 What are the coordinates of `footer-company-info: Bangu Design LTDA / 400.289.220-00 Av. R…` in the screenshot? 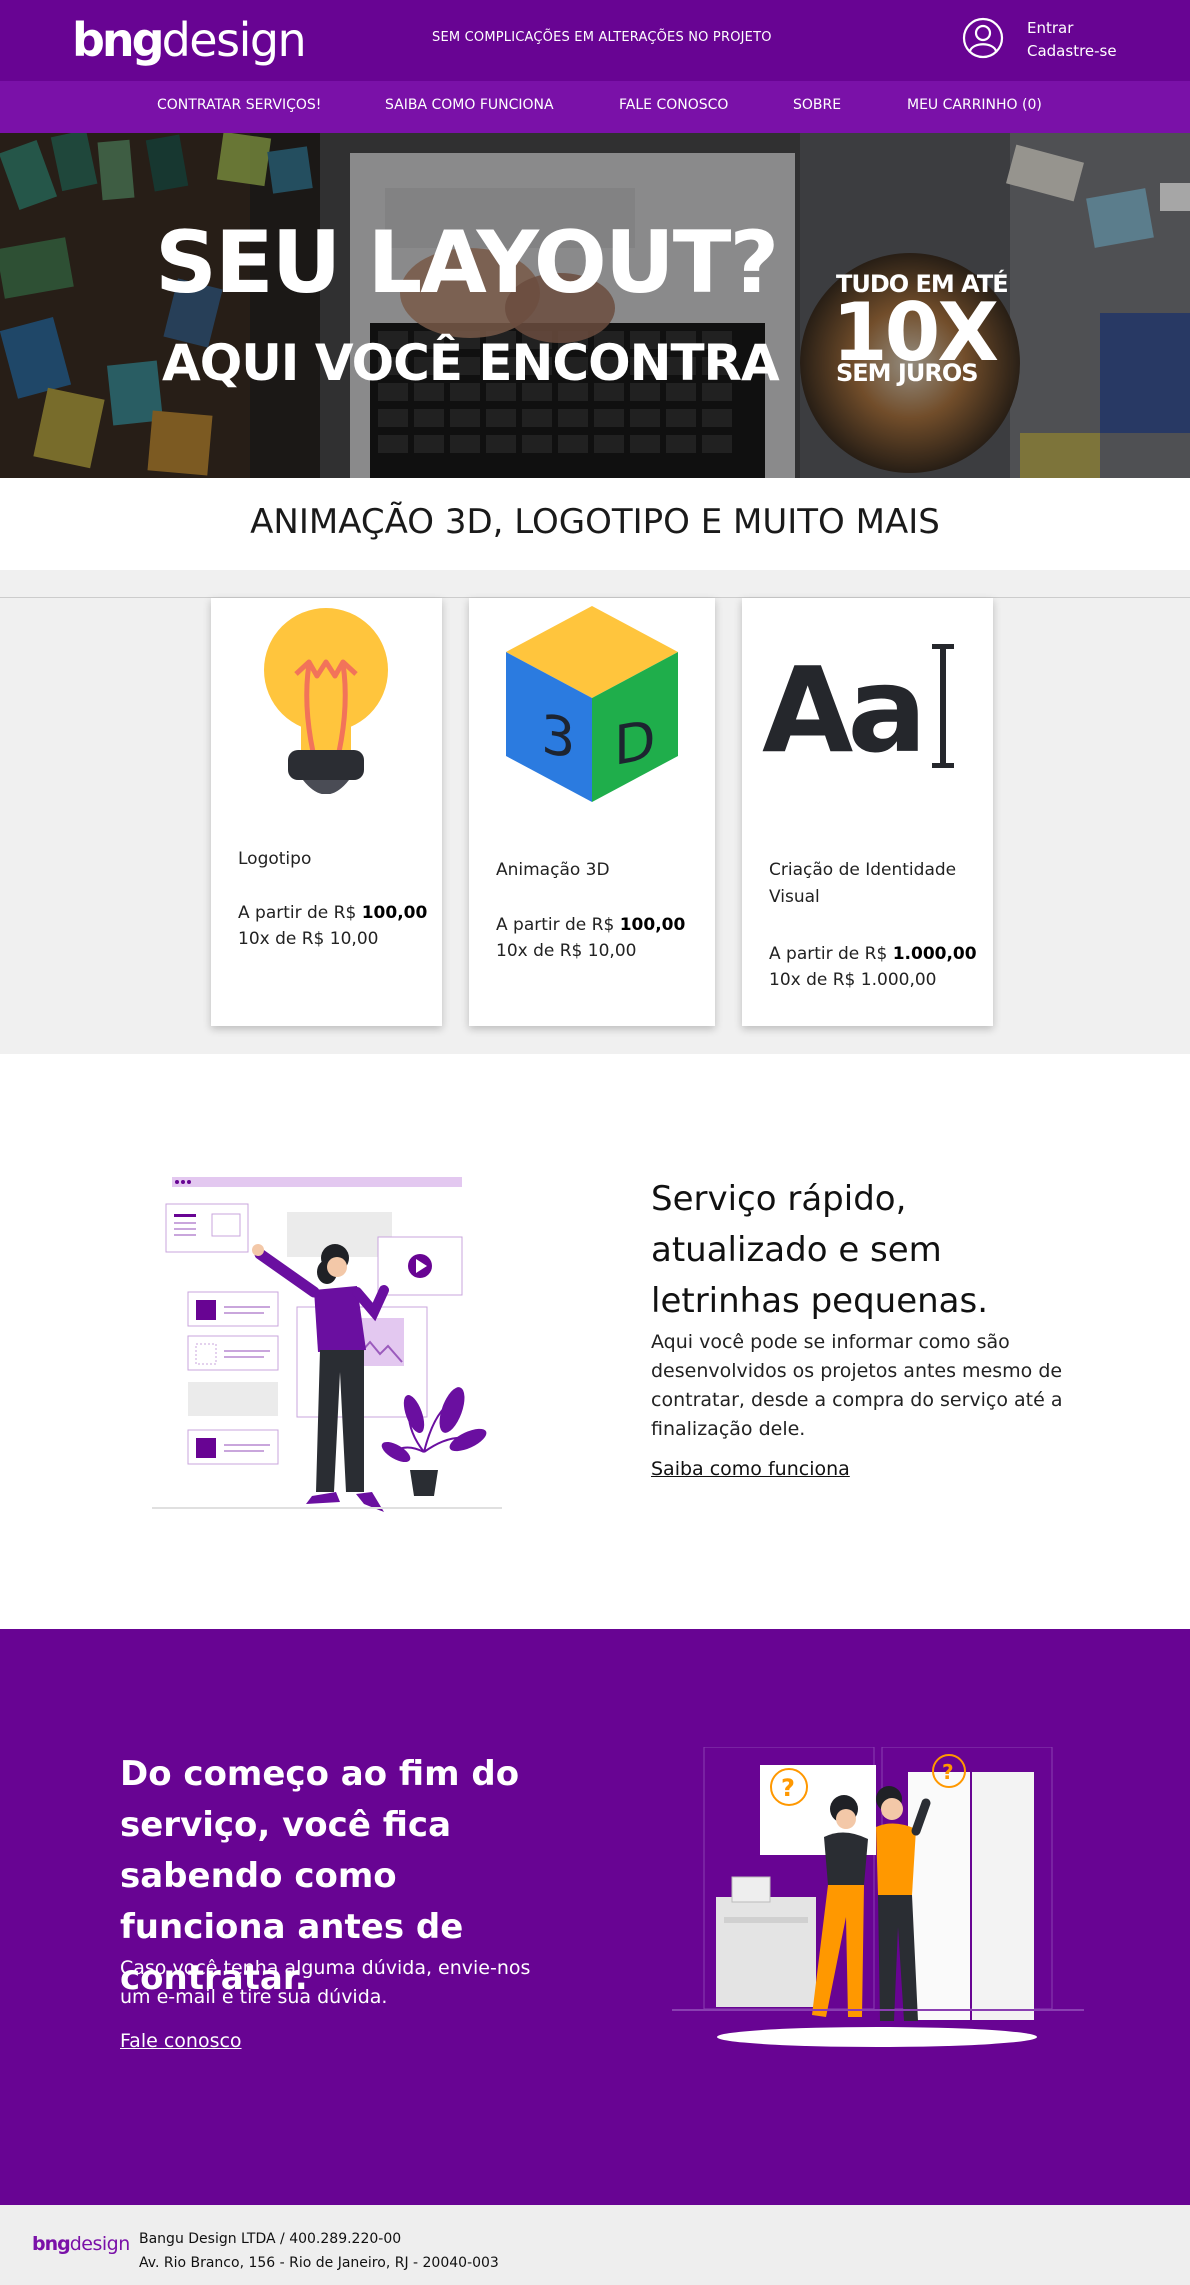 It's located at (319, 2251).